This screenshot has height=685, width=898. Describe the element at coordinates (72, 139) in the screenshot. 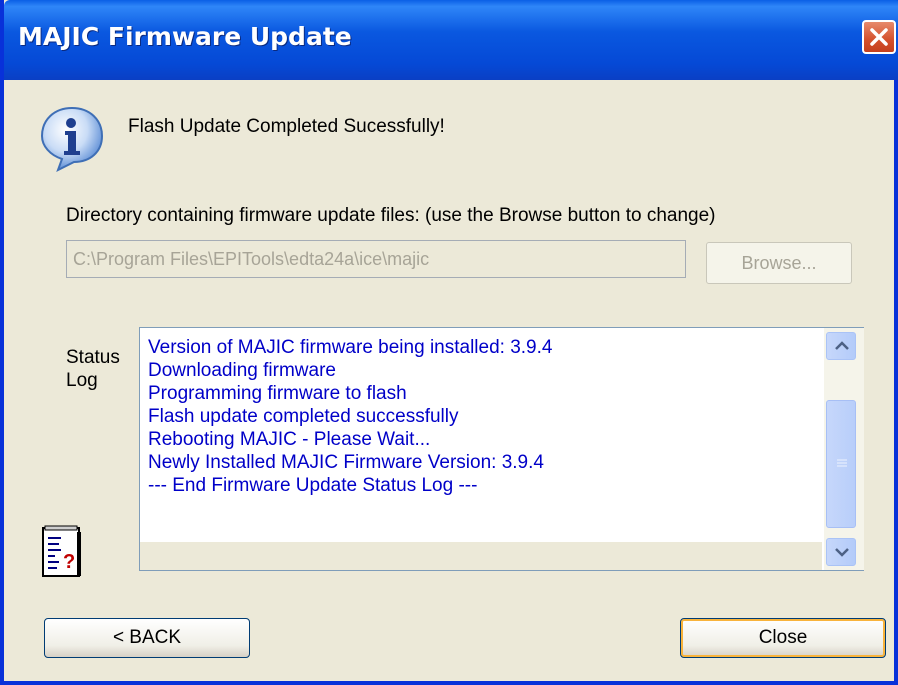

I see `info-icon` at that location.